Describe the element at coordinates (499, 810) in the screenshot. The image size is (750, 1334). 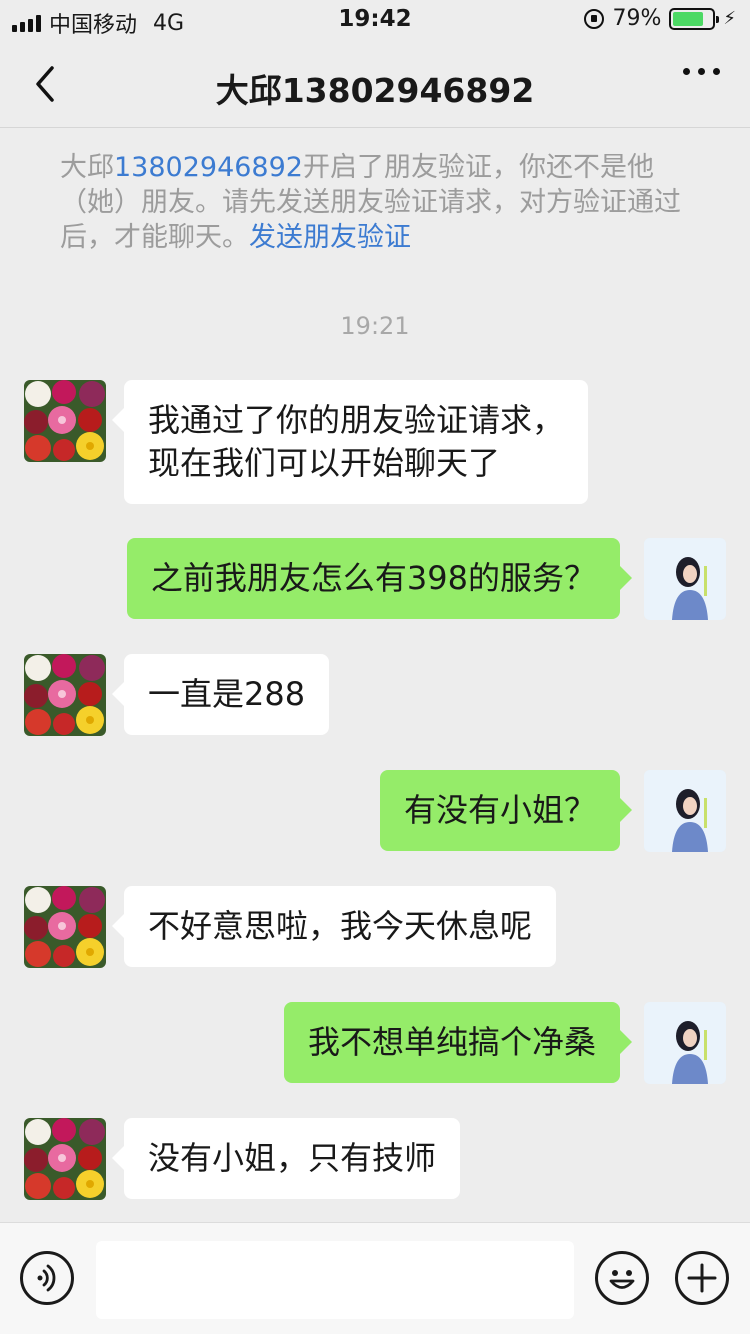
I see `message-text: 有没有小姐？` at that location.